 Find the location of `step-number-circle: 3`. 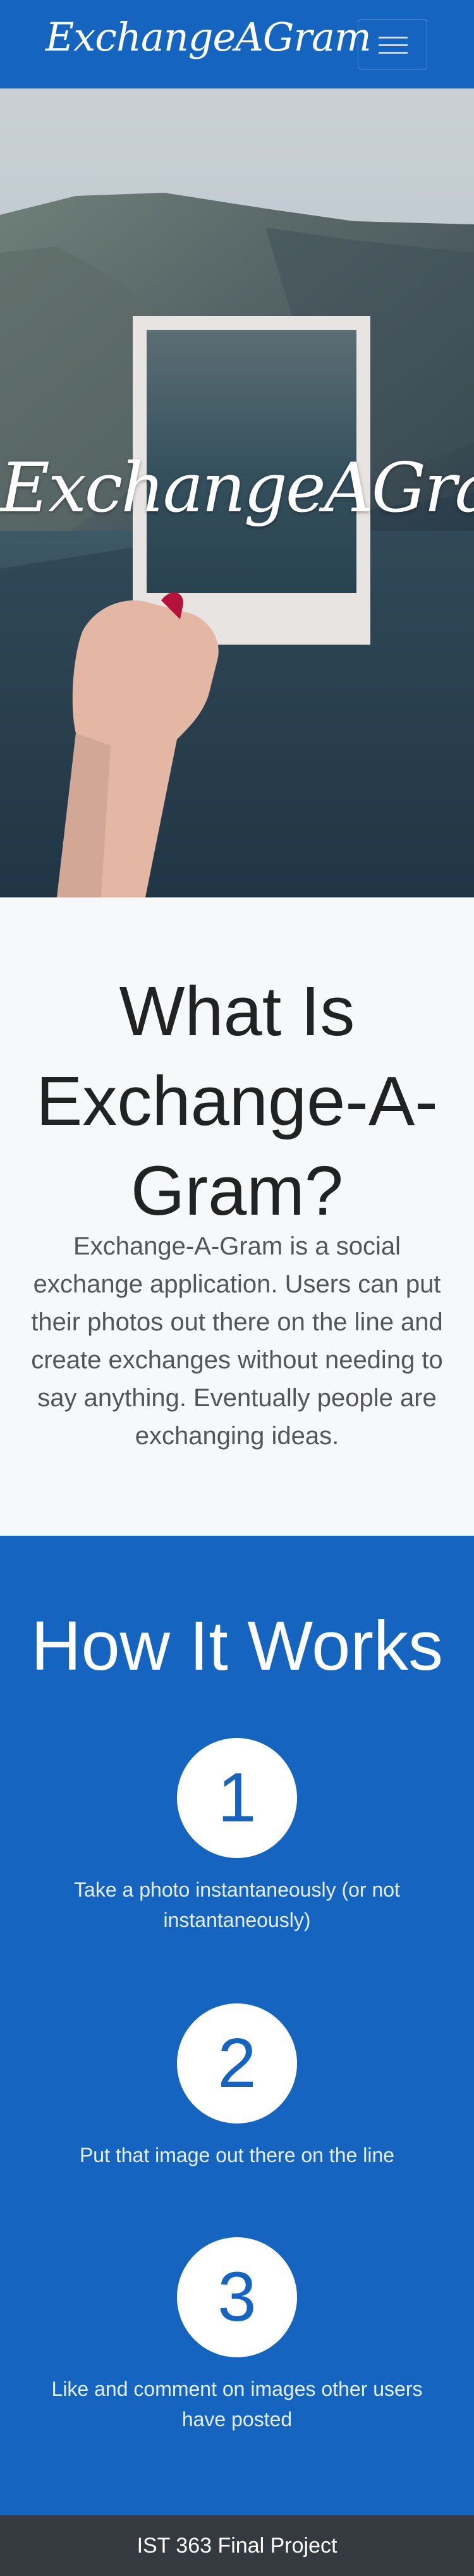

step-number-circle: 3 is located at coordinates (237, 2297).